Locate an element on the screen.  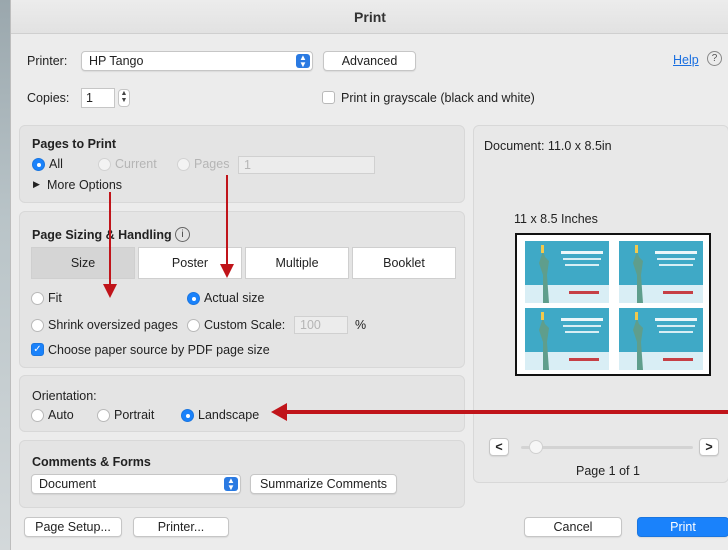
printer-select: HP Tango ▲ ▼ is located at coordinates (197, 61).